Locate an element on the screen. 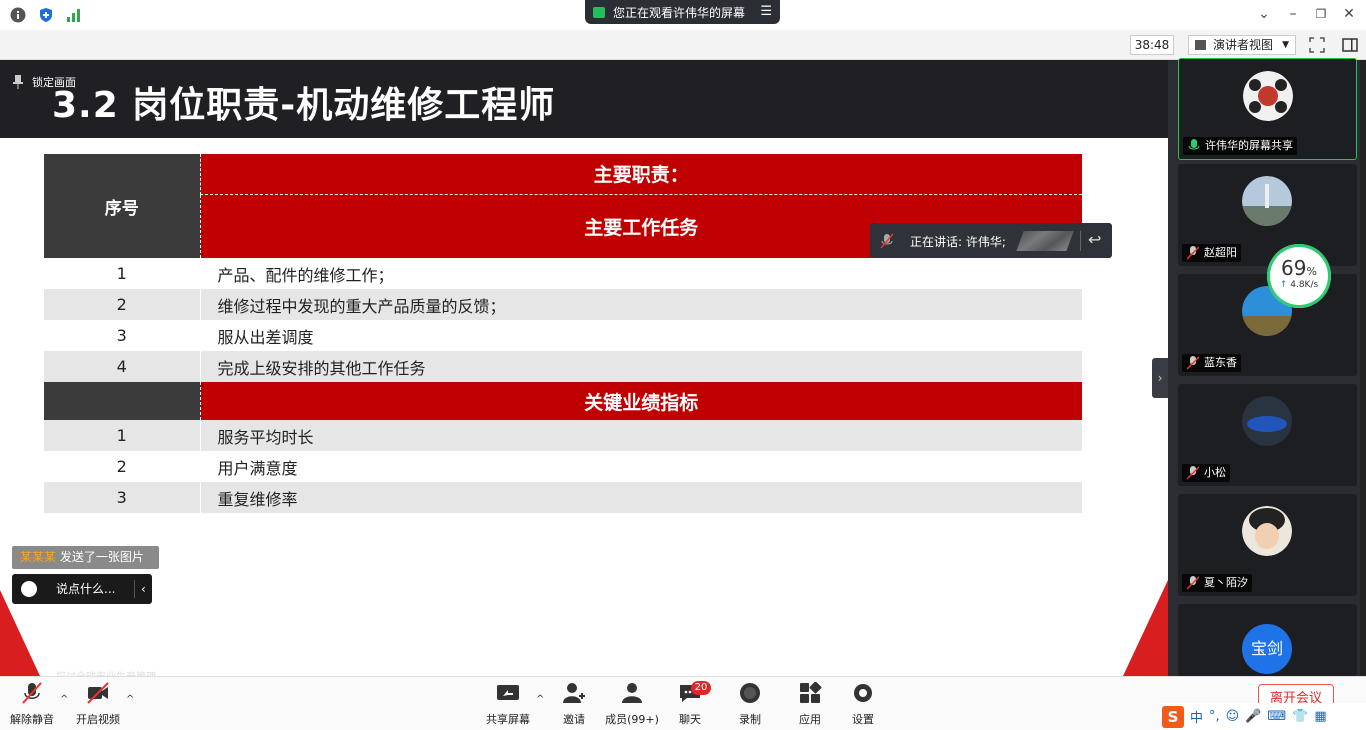  avatar-initials: 宝剑 is located at coordinates (1267, 649).